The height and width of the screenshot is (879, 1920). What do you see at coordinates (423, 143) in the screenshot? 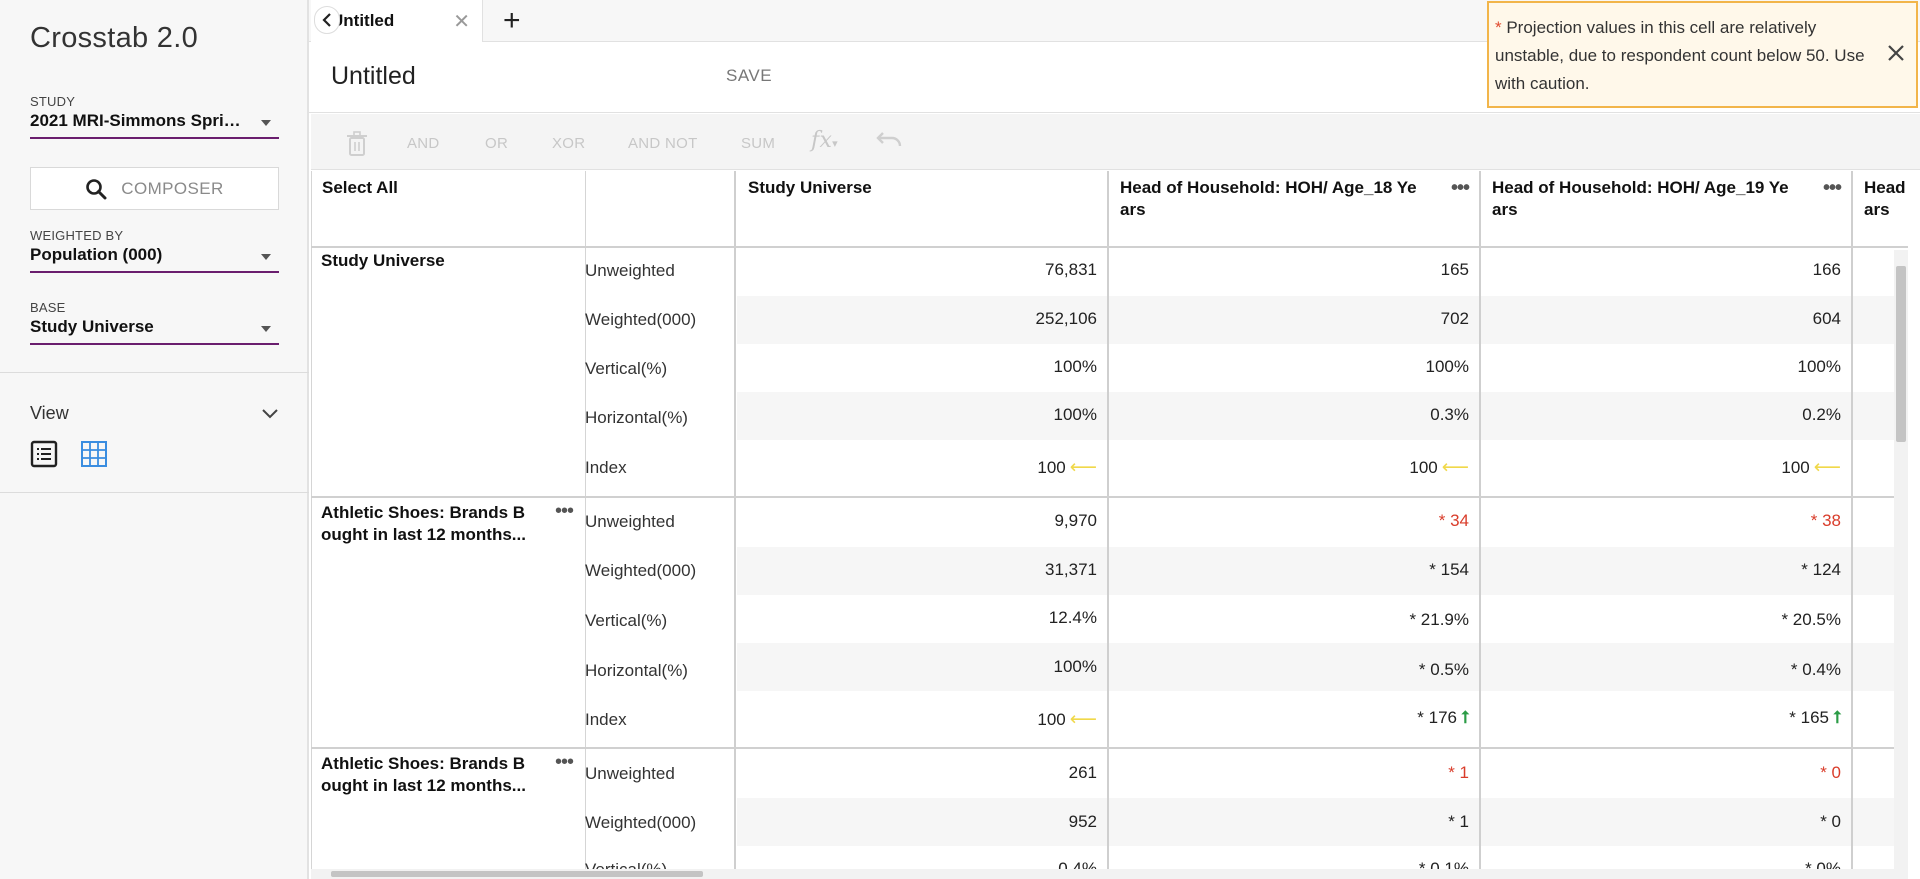
I see `and-button: AND` at bounding box center [423, 143].